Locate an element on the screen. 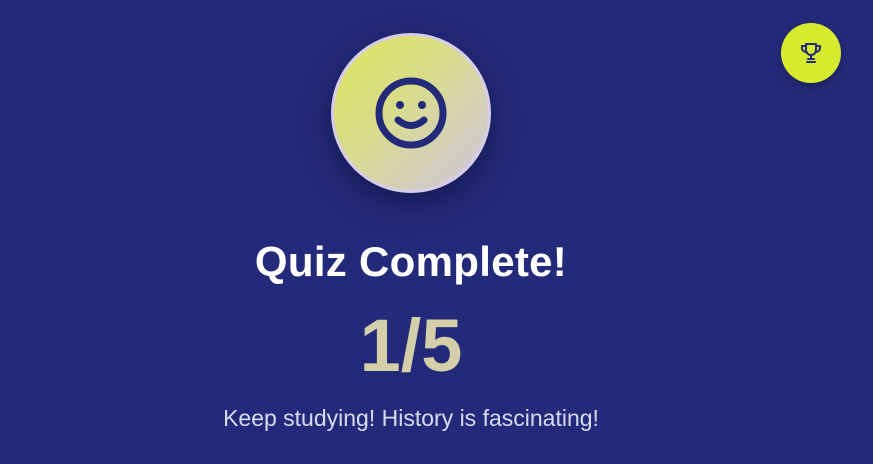  result-score: 1/5 is located at coordinates (411, 345).